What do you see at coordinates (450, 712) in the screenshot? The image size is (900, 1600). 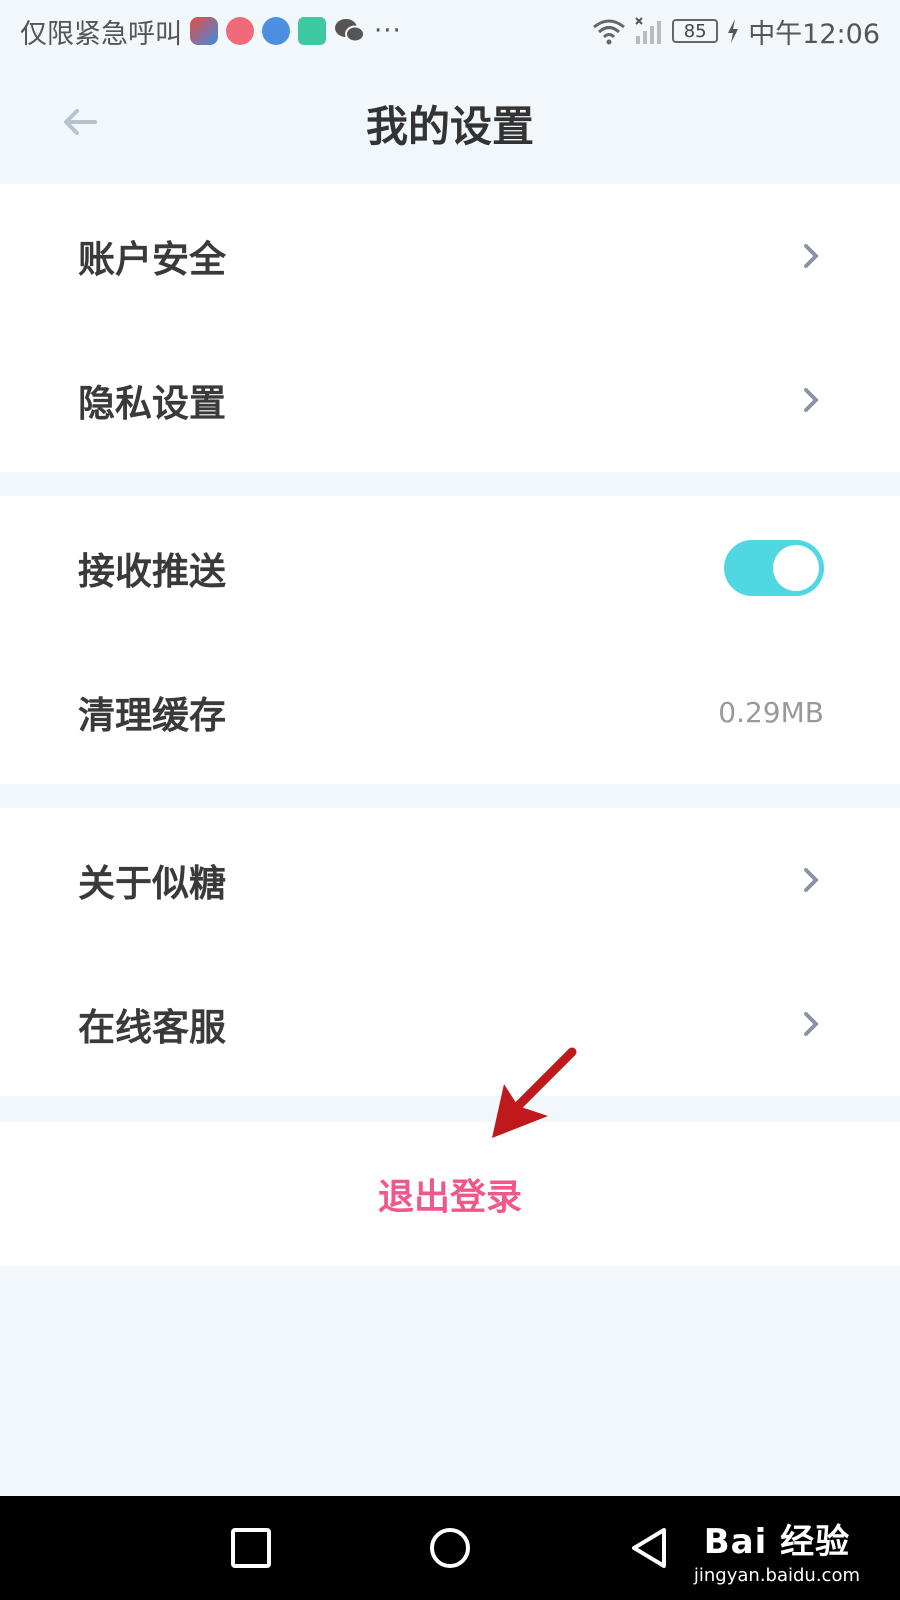 I see `settings-item-clear-cache: 清理缓存 0.29MB` at bounding box center [450, 712].